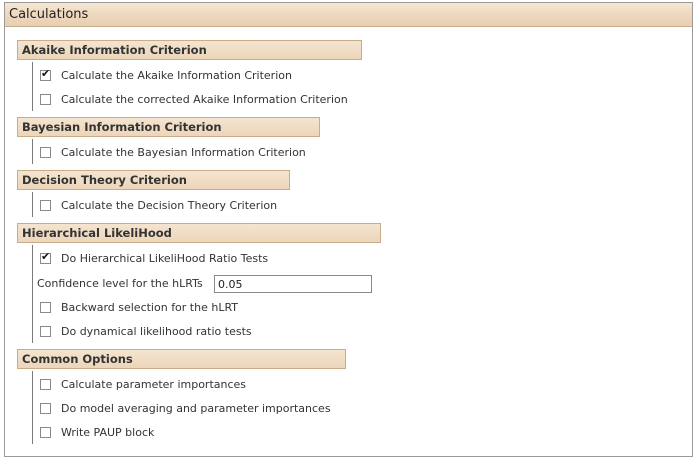 The image size is (699, 462). What do you see at coordinates (108, 432) in the screenshot?
I see `paup-label: Write PAUP block` at bounding box center [108, 432].